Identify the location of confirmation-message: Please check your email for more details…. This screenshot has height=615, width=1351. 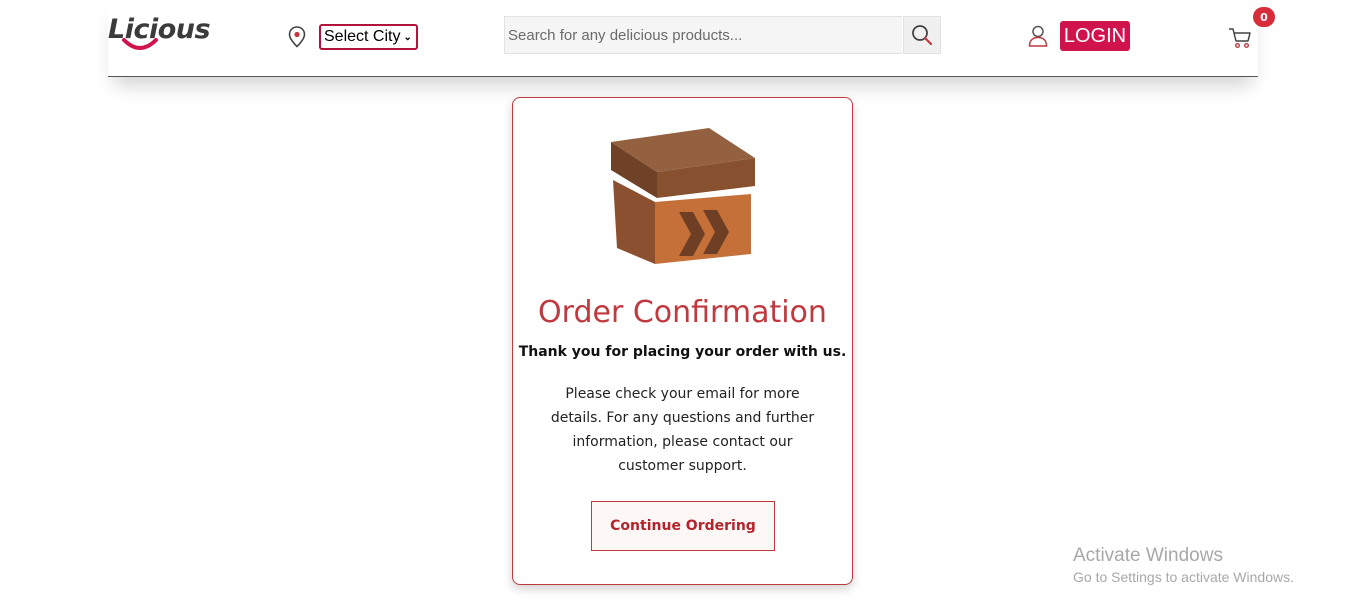
(682, 430).